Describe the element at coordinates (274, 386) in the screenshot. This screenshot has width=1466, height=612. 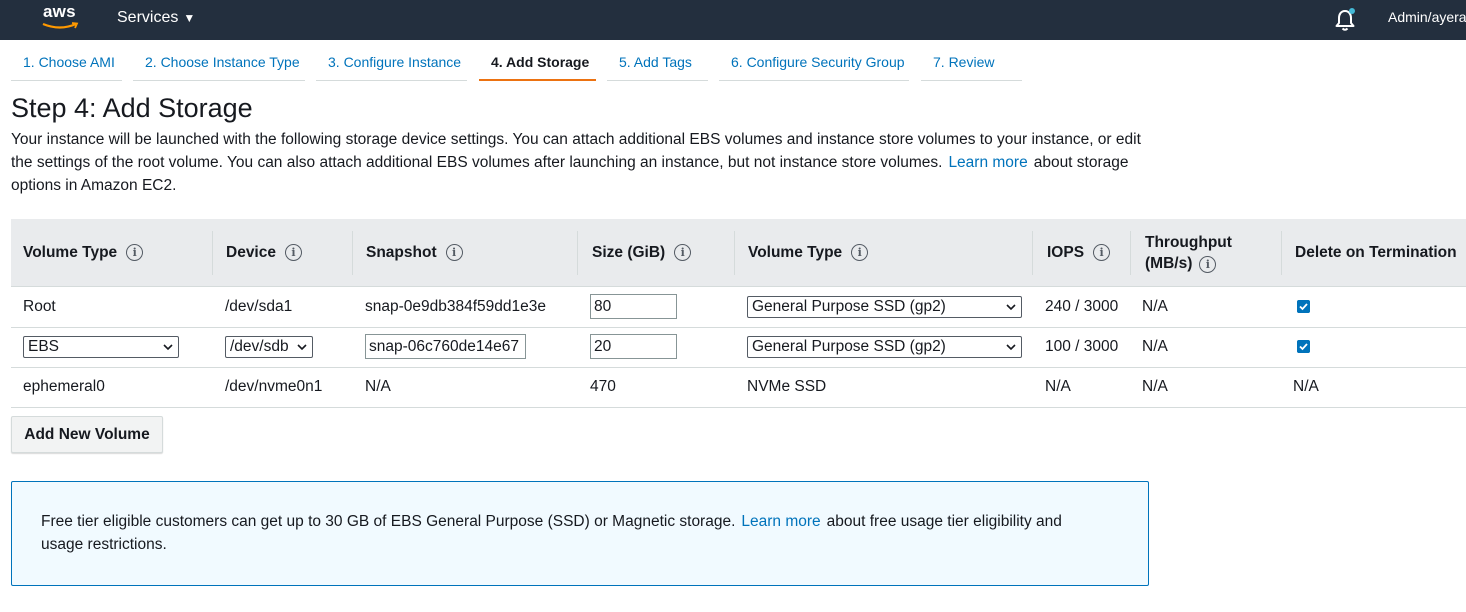
I see `device-cell: /dev/nvme0n1` at that location.